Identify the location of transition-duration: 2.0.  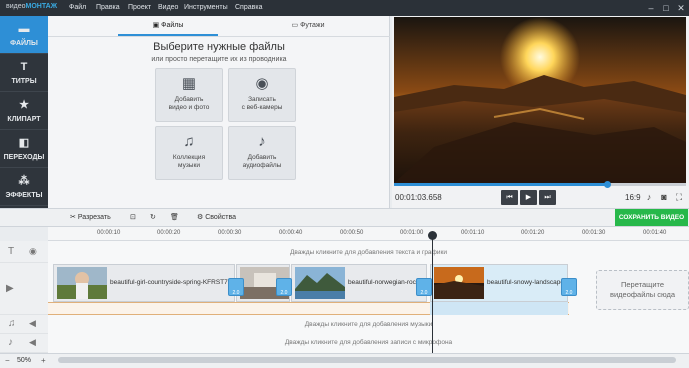
(236, 293).